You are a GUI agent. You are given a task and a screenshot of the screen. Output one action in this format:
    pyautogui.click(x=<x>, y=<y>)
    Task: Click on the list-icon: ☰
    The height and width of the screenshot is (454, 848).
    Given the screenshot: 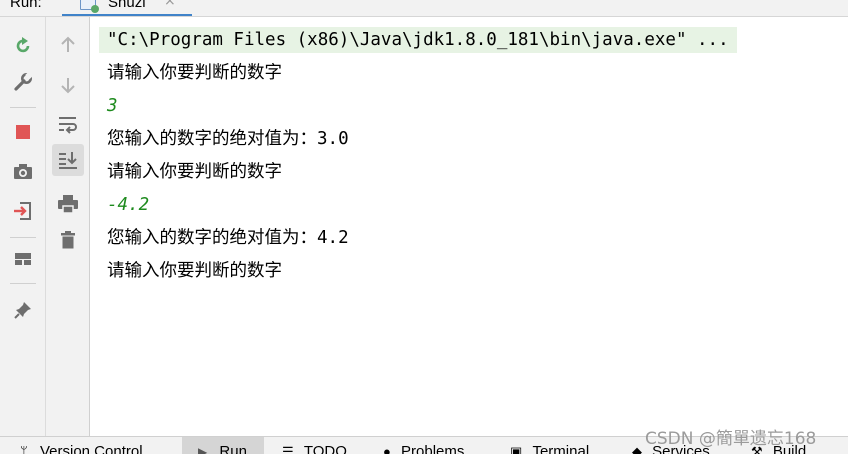 What is the action you would take?
    pyautogui.click(x=288, y=449)
    